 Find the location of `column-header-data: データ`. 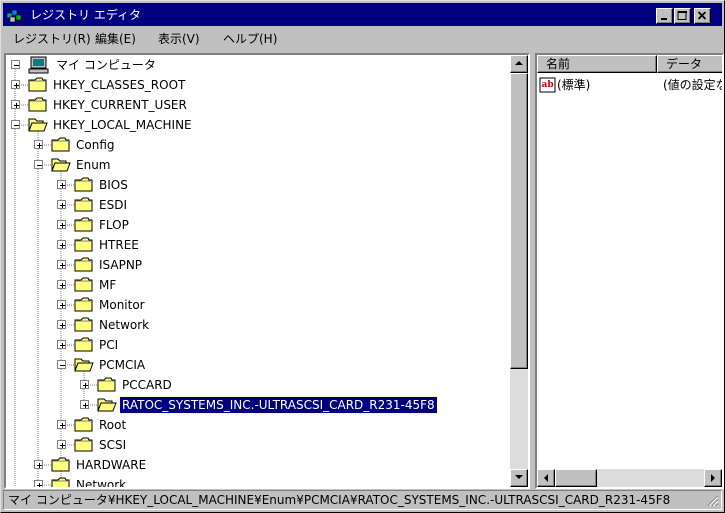

column-header-data: データ is located at coordinates (689, 64).